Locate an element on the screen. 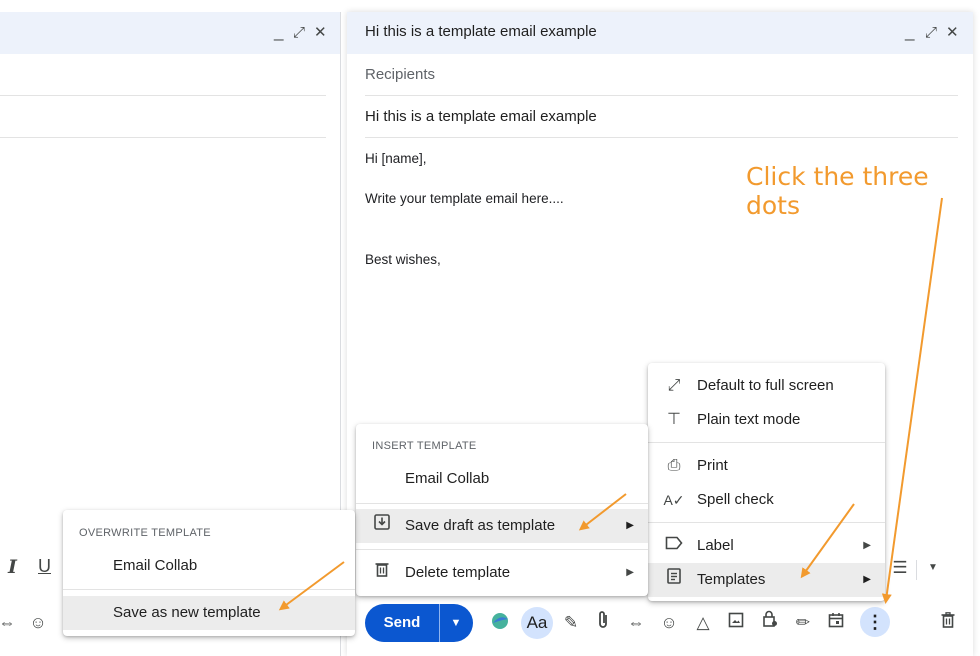 The height and width of the screenshot is (656, 980). arrow-to-save-draft is located at coordinates (602, 512).